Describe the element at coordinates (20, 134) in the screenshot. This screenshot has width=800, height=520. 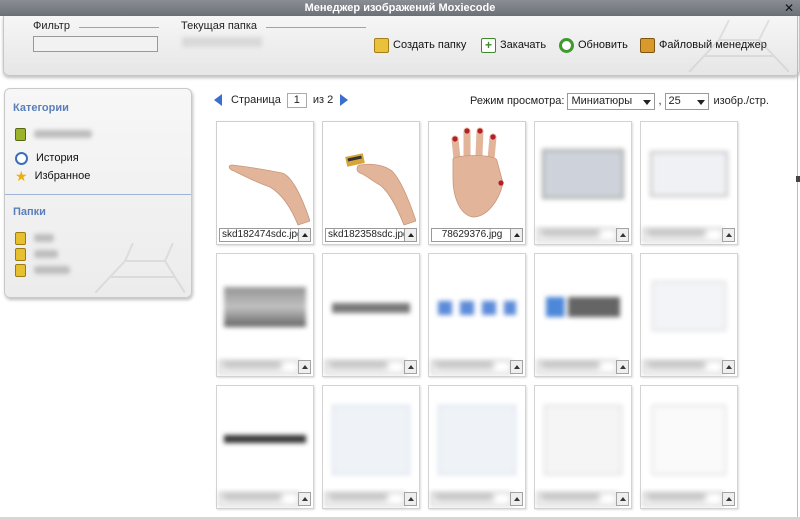
I see `book-icon` at that location.